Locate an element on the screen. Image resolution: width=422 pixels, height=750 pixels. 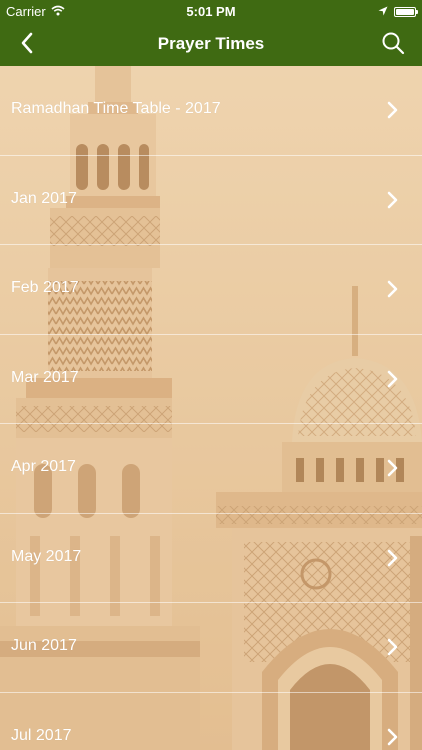
battery-icon is located at coordinates (406, 11).